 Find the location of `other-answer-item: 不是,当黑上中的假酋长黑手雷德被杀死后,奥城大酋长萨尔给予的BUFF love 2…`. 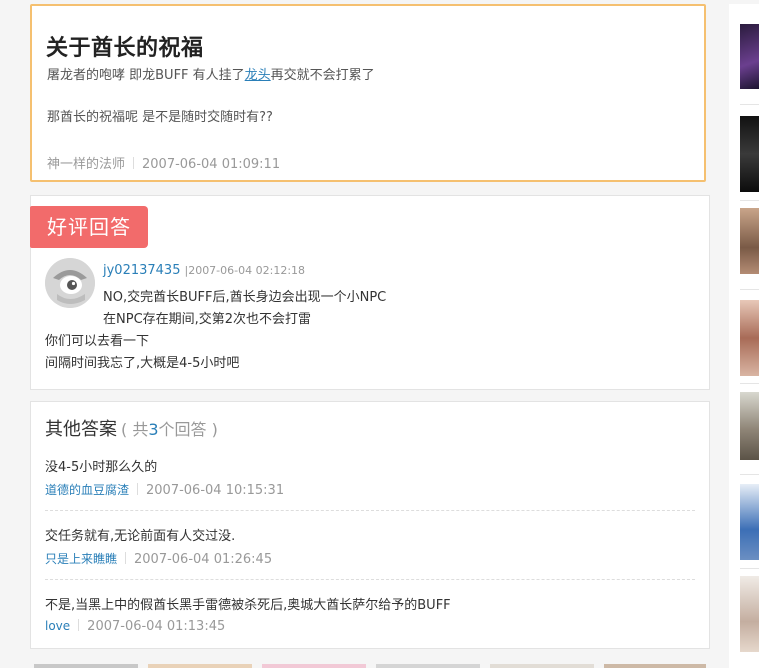

other-answer-item: 不是,当黑上中的假酋长黑手雷德被杀死后,奥城大酋长萨尔给予的BUFF love 2… is located at coordinates (370, 614).